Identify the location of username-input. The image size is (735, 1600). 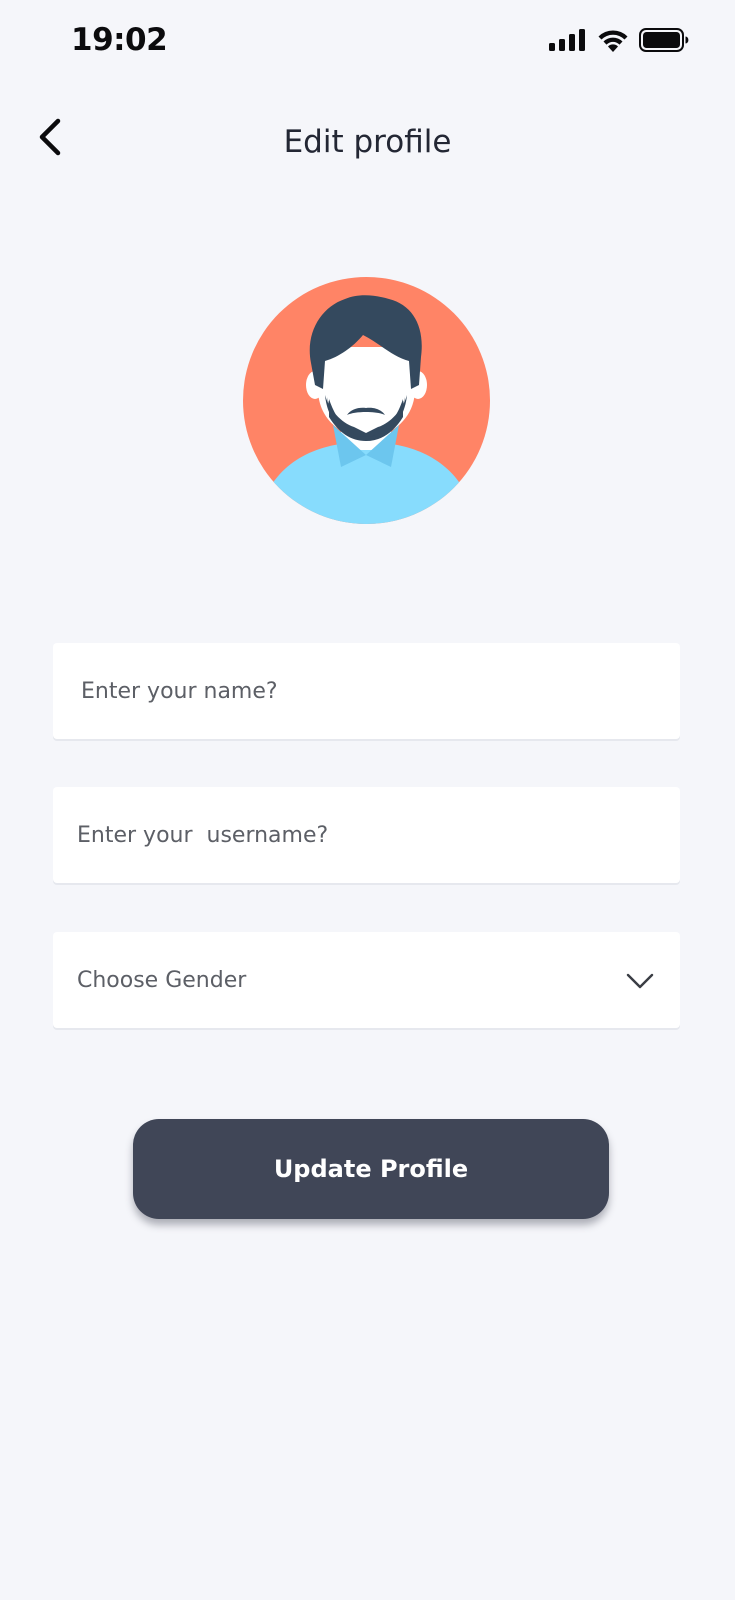
(366, 835).